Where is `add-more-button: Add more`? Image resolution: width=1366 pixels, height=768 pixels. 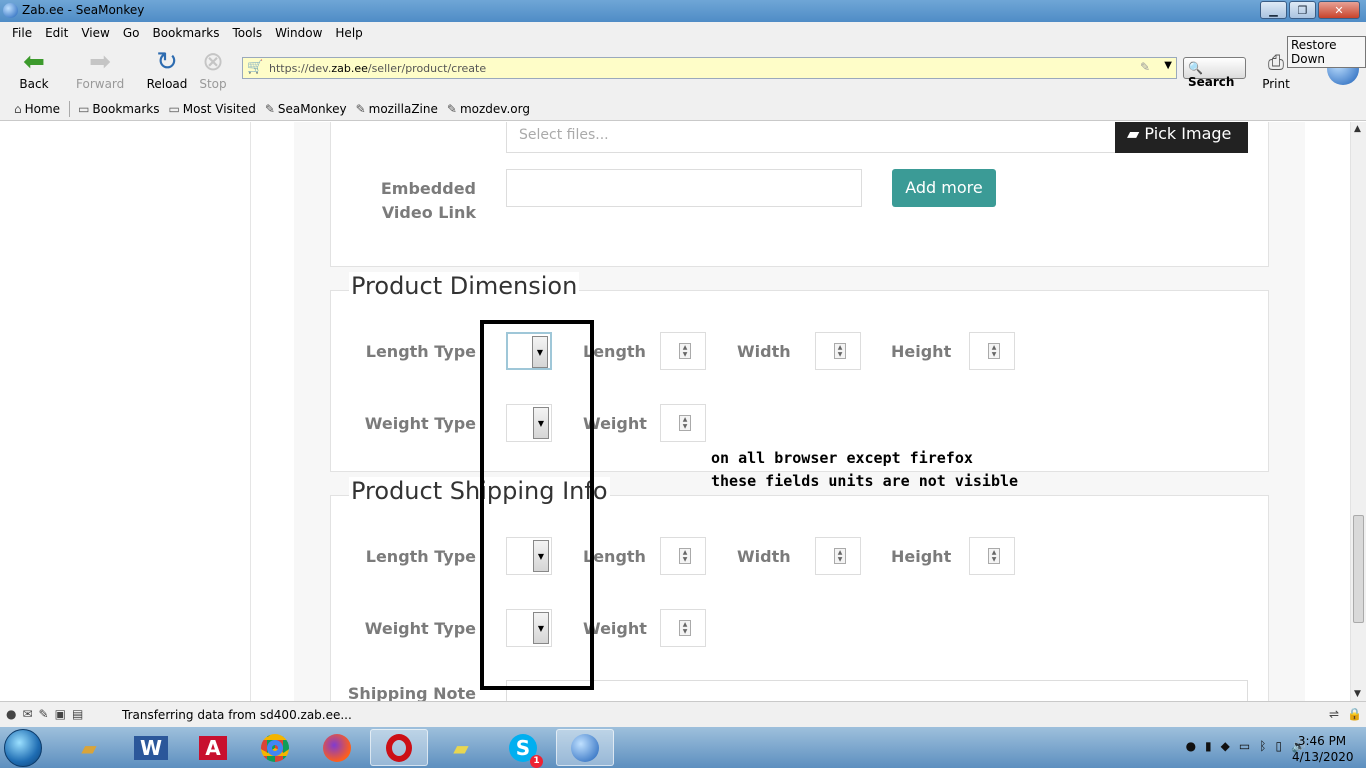 add-more-button: Add more is located at coordinates (944, 188).